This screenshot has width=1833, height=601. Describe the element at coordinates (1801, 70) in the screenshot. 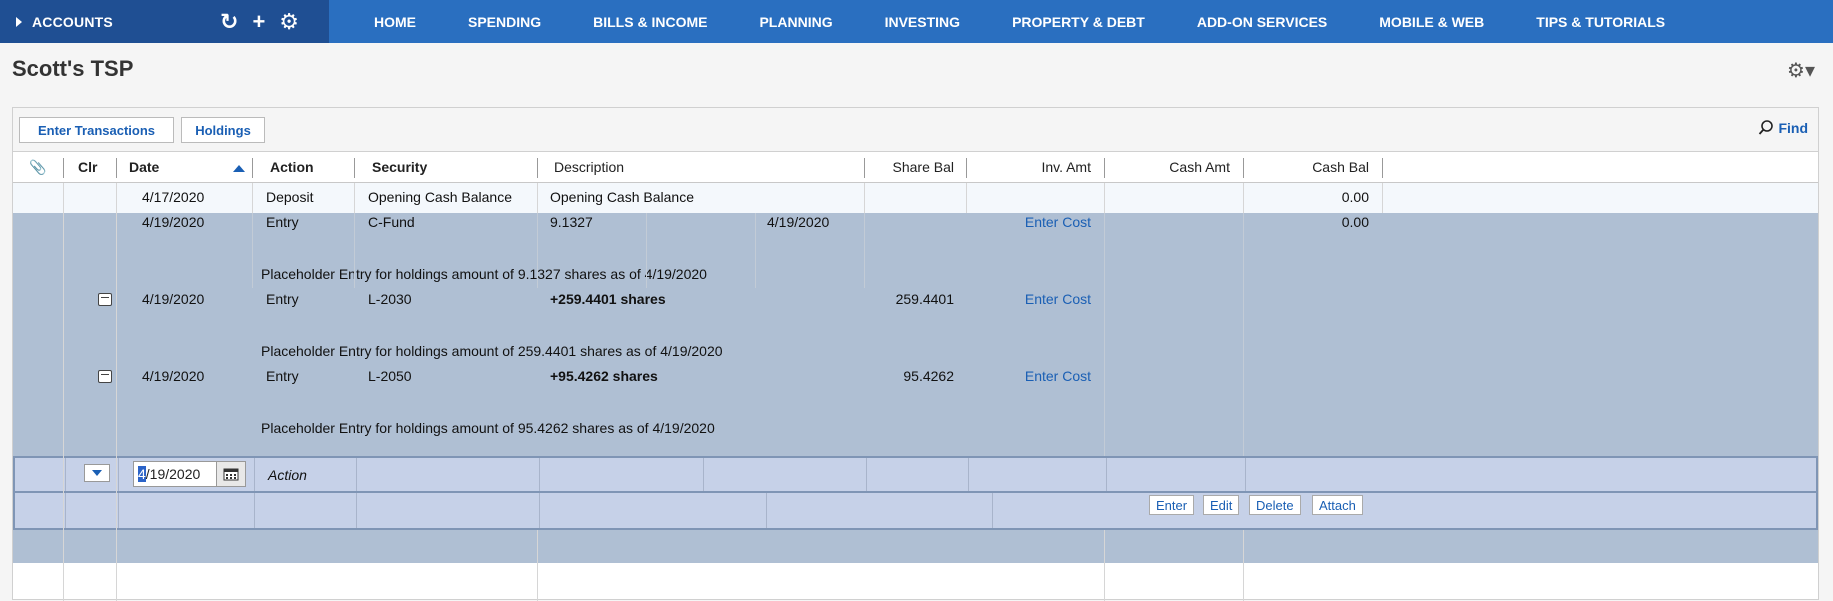

I see `page-gear-menu-icon: ⚙▾` at that location.